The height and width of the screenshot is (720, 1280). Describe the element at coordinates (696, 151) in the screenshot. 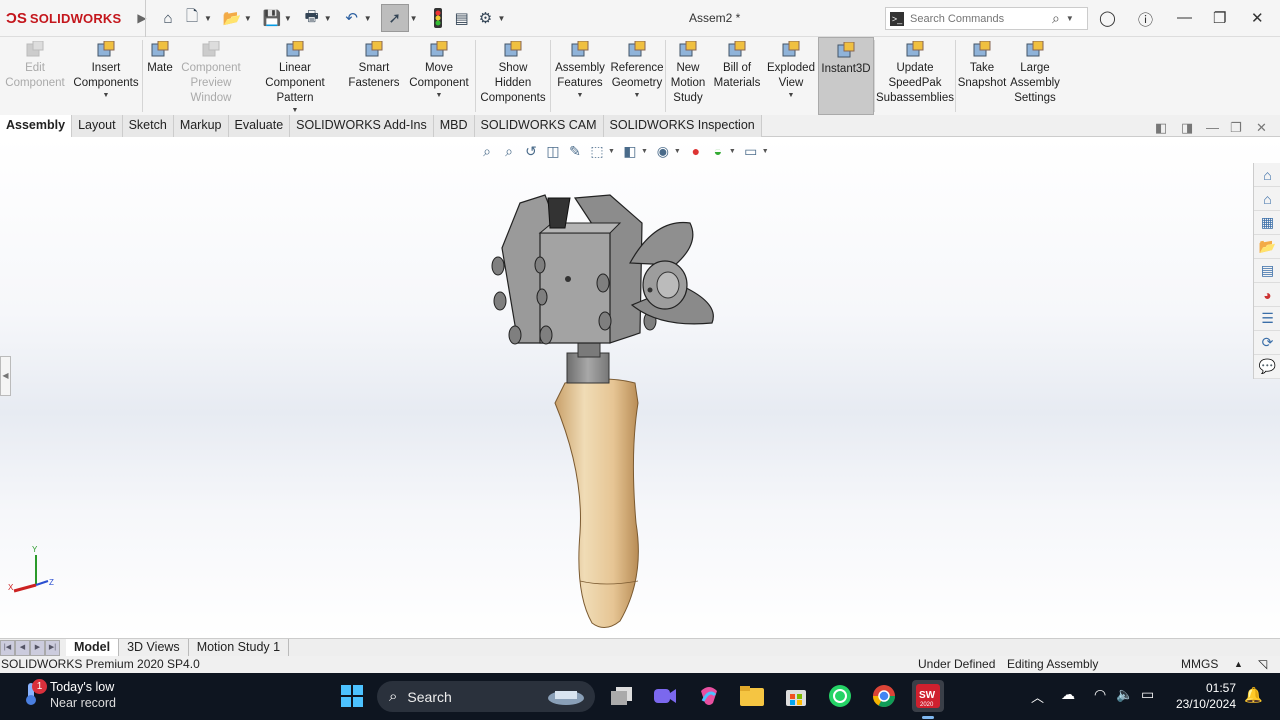

I see `edit-appearance-icon: ●` at that location.